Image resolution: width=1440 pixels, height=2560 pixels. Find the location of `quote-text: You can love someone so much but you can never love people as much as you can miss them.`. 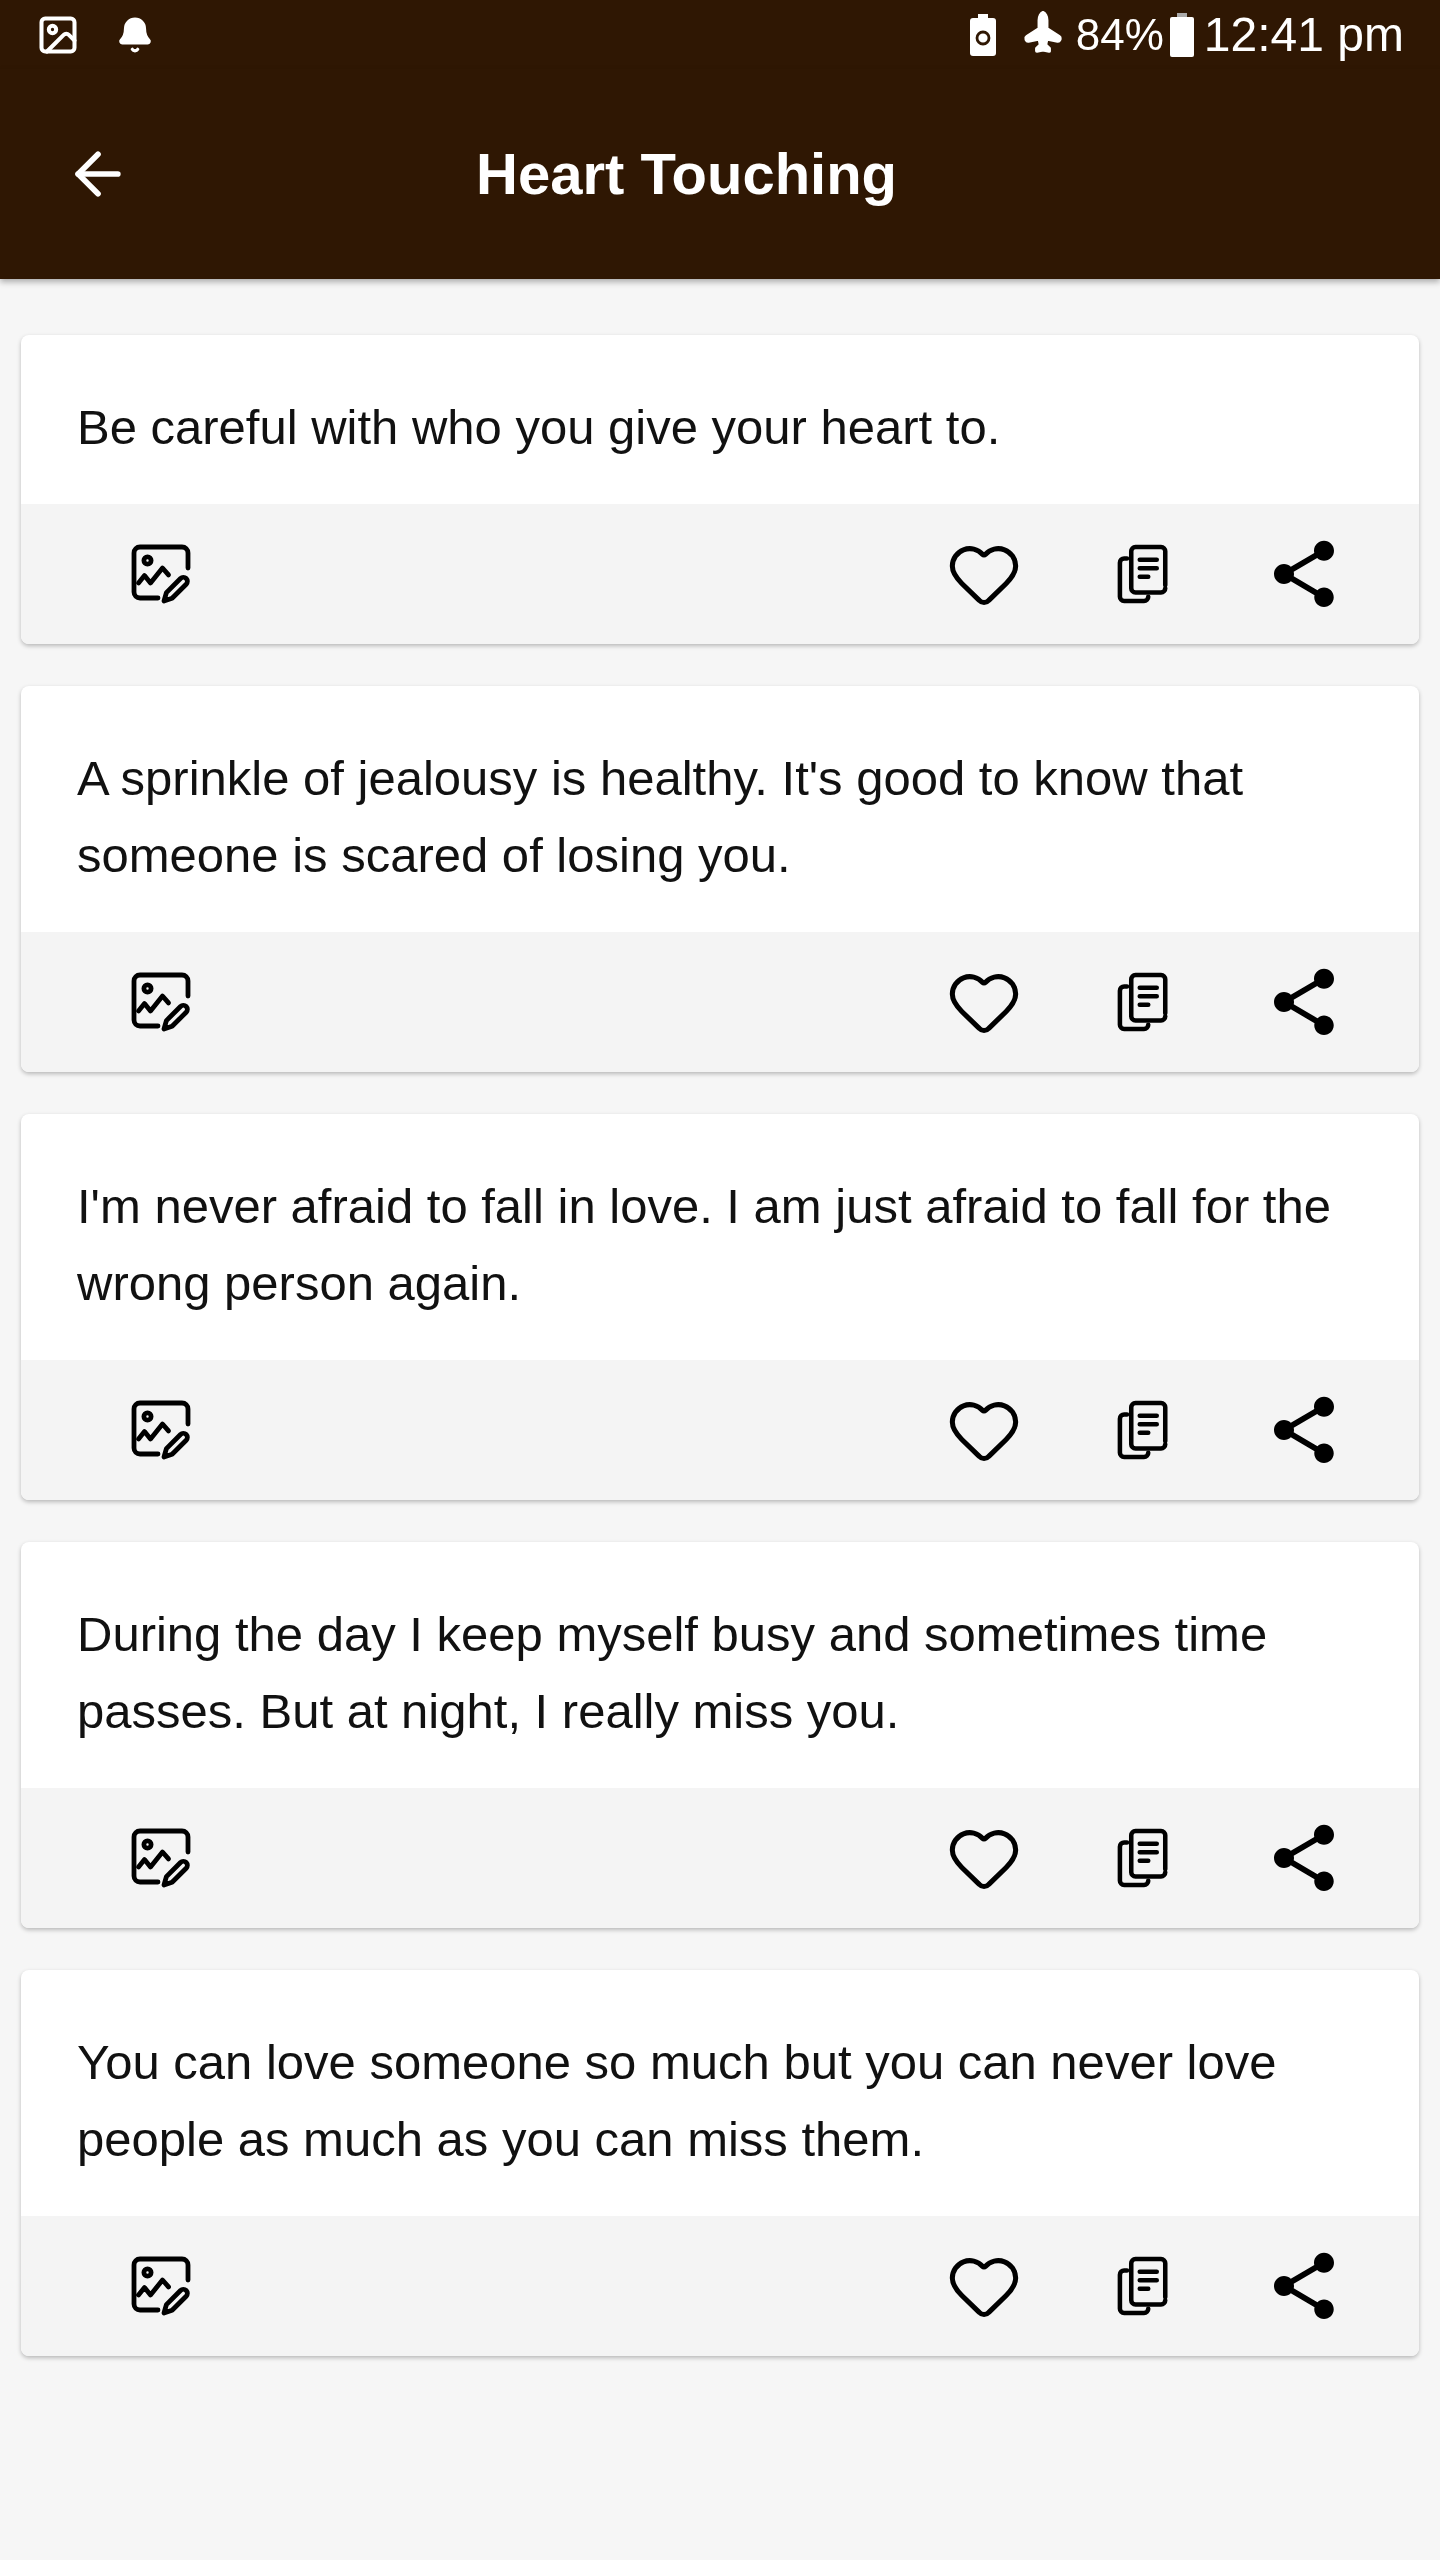

quote-text: You can love someone so much but you can never love people as much as you can miss them. is located at coordinates (677, 2101).